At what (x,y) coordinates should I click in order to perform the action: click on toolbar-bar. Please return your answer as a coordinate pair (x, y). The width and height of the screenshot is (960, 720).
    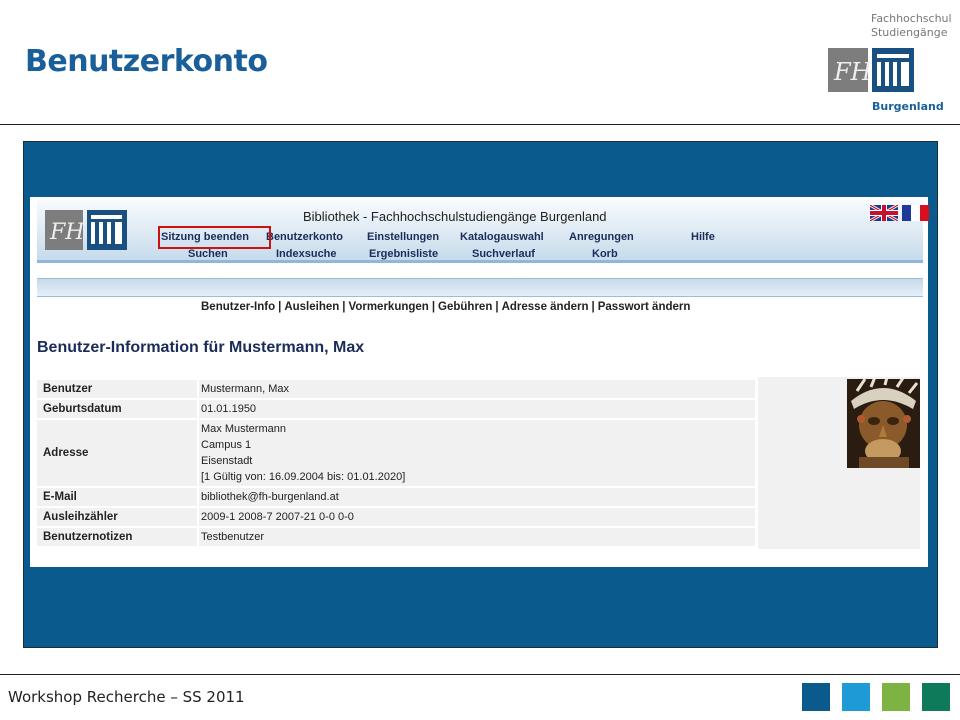
    Looking at the image, I should click on (480, 287).